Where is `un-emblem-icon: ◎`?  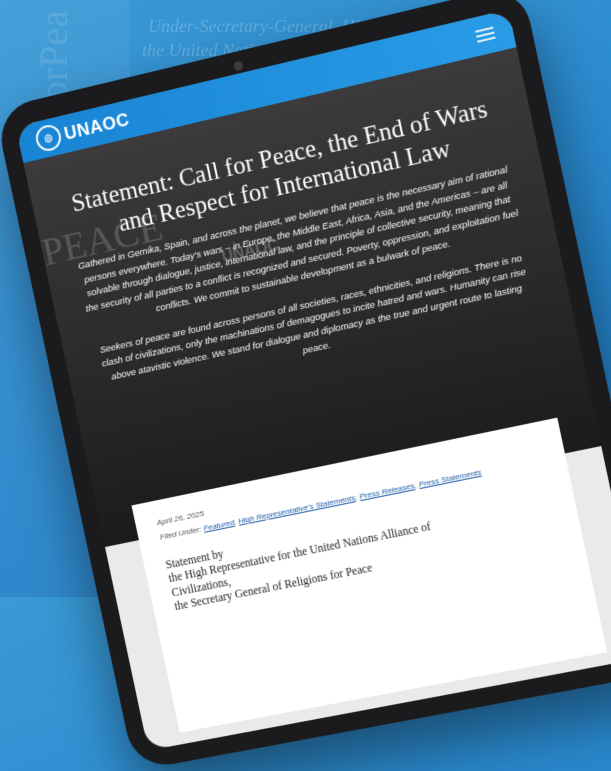
un-emblem-icon: ◎ is located at coordinates (48, 138).